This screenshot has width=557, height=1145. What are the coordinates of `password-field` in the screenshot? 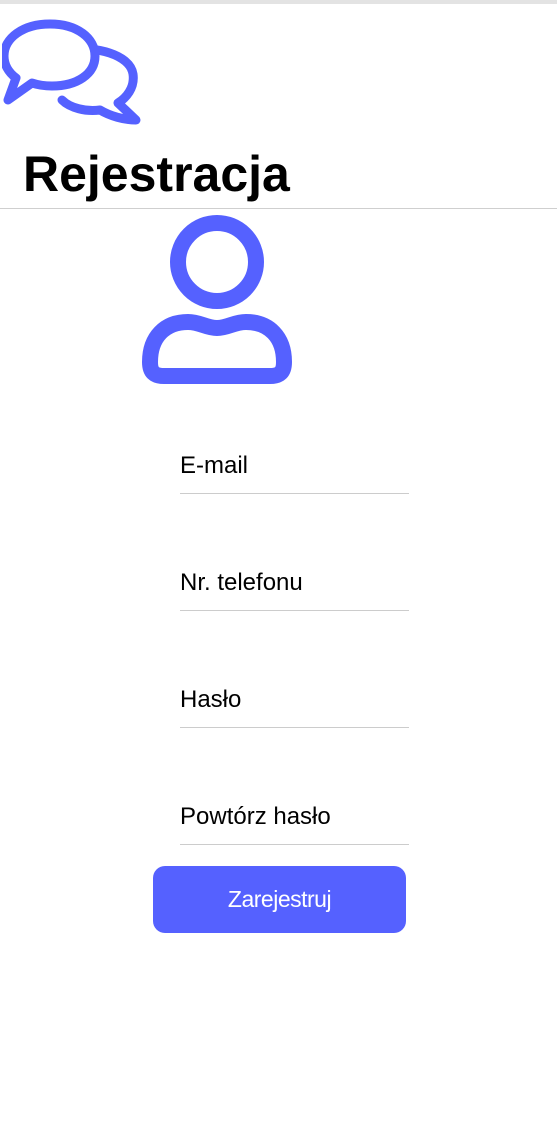 It's located at (294, 703).